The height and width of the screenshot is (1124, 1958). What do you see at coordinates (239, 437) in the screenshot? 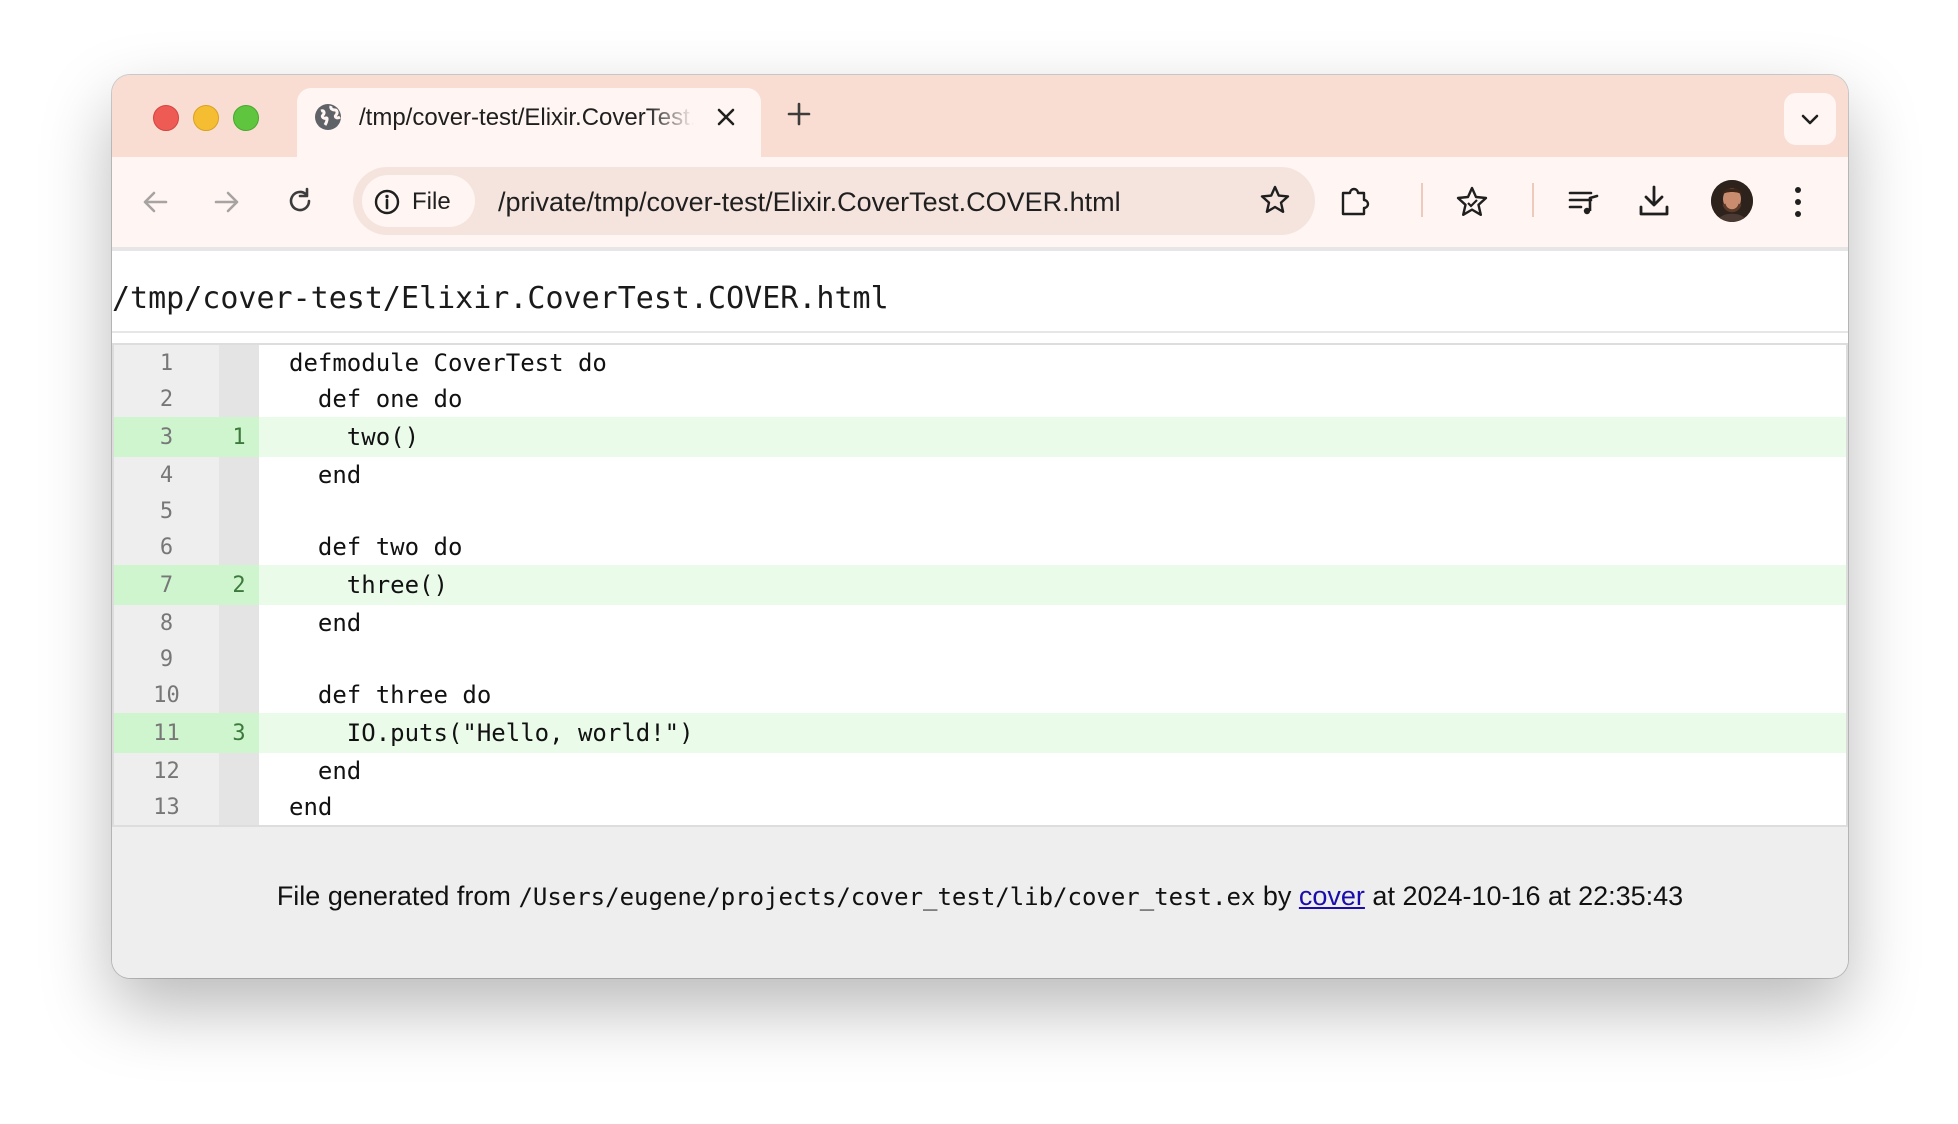
I see `hit-count: 1` at bounding box center [239, 437].